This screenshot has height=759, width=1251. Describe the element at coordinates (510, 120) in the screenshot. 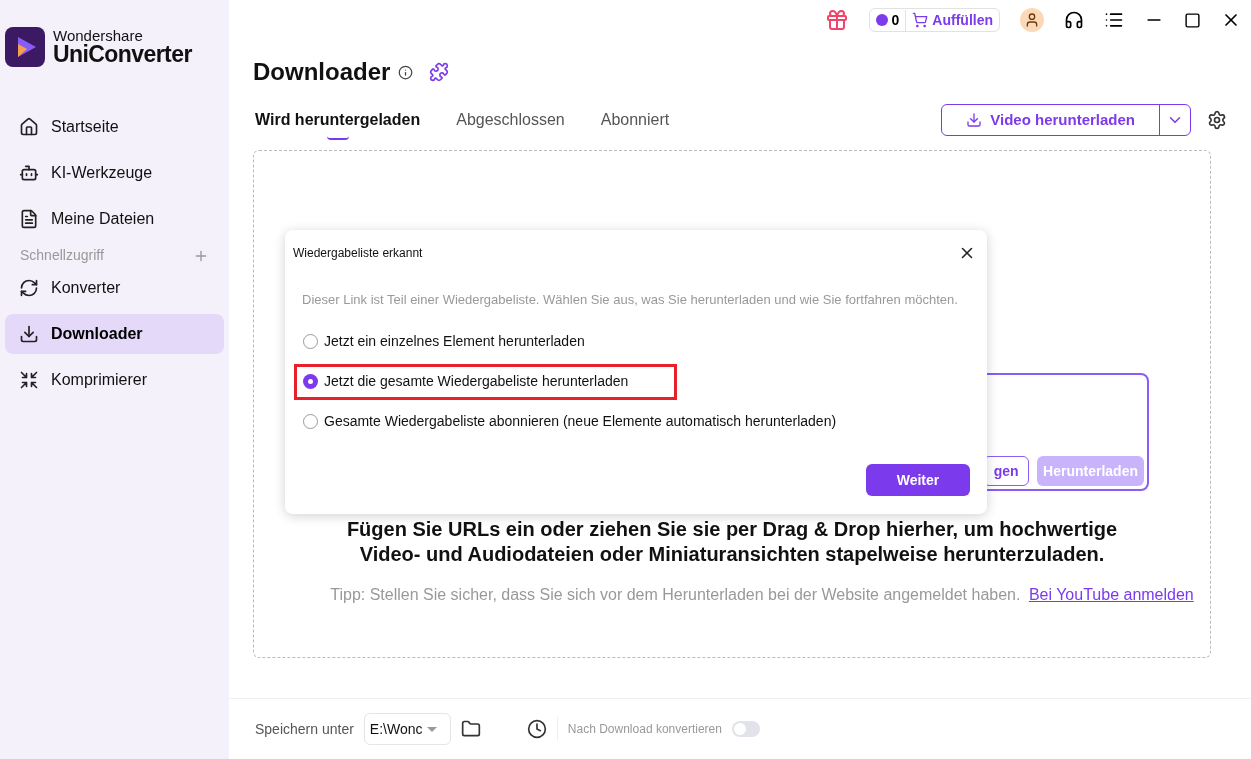

I see `tab: Abgeschlossen` at that location.